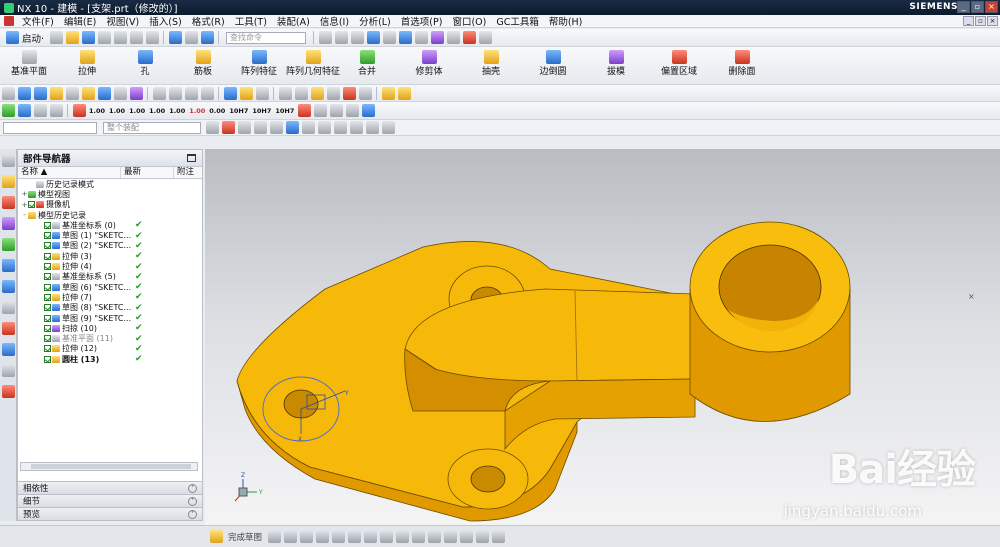  What do you see at coordinates (338, 536) in the screenshot?
I see `sketch-rectangle-icon` at bounding box center [338, 536].